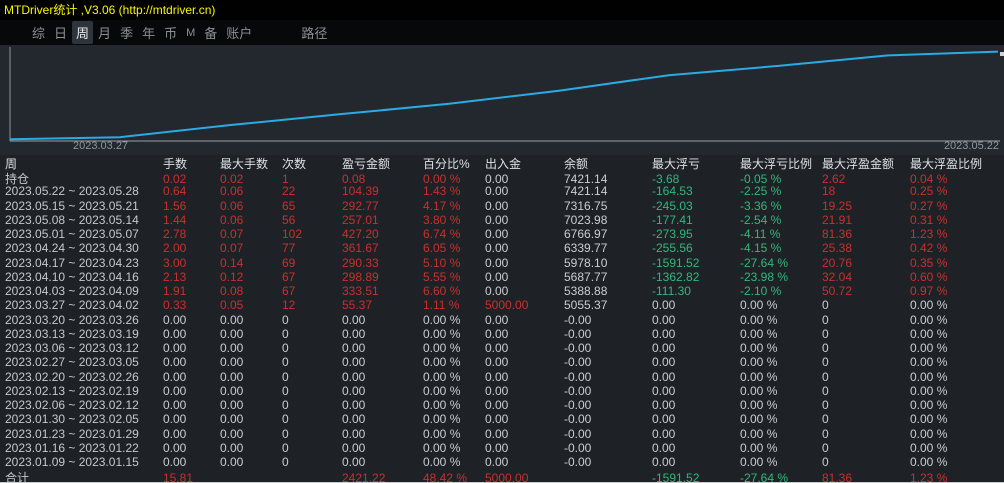 This screenshot has height=483, width=1004. What do you see at coordinates (360, 191) in the screenshot?
I see `cell-pnl: 104.39` at bounding box center [360, 191].